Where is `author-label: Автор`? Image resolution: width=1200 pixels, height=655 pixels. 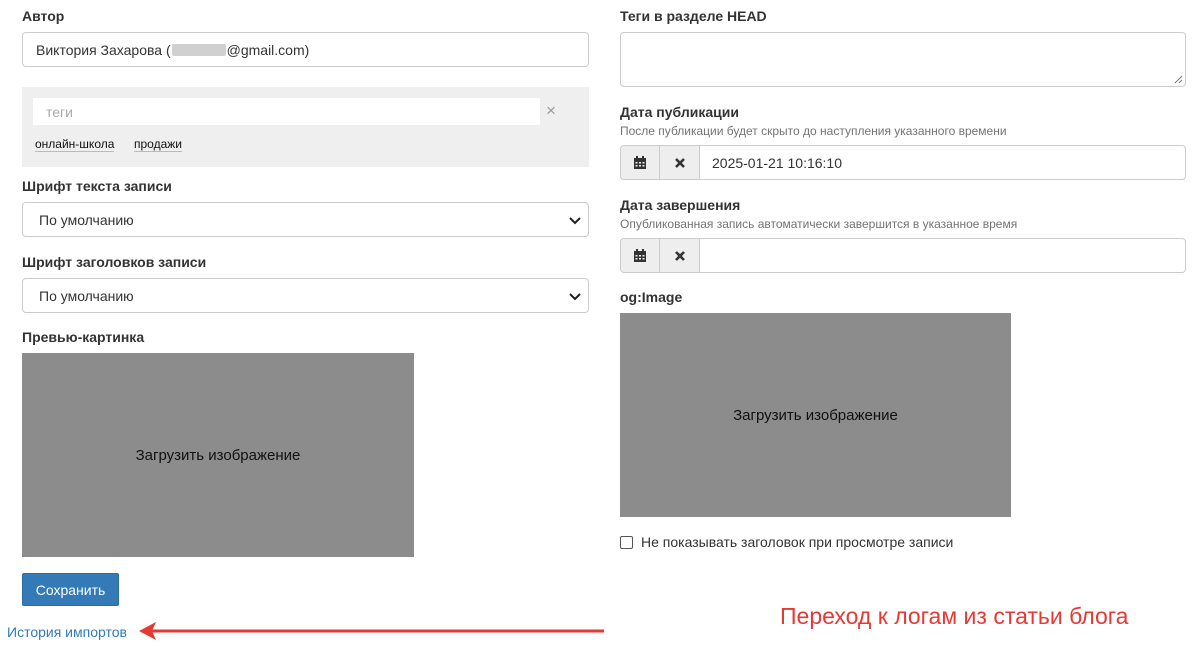 author-label: Автор is located at coordinates (43, 16).